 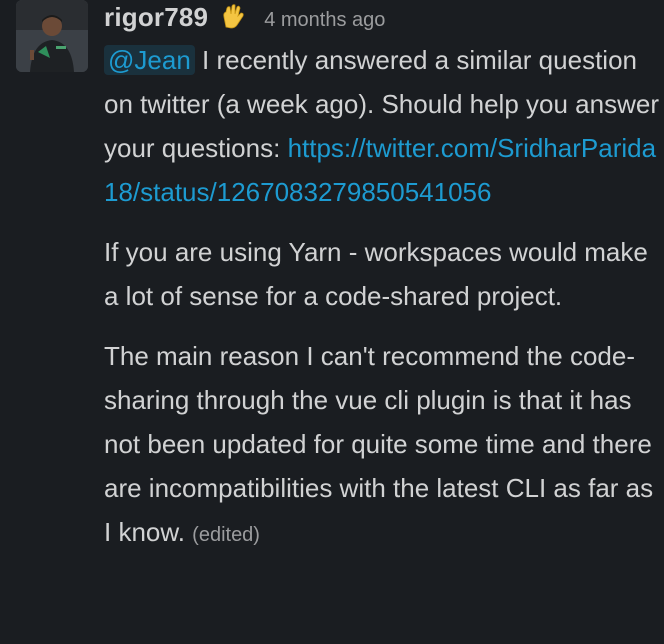 What do you see at coordinates (324, 20) in the screenshot?
I see `timestamp: 4 months ago` at bounding box center [324, 20].